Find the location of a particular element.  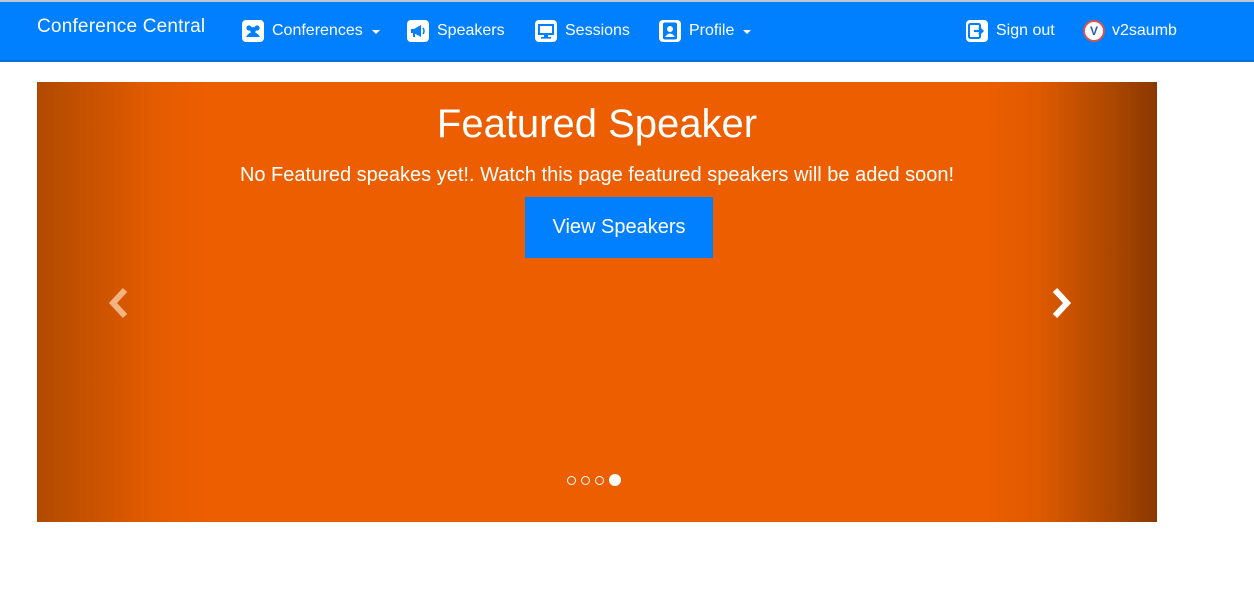

nav-profile: Profile is located at coordinates (705, 31).